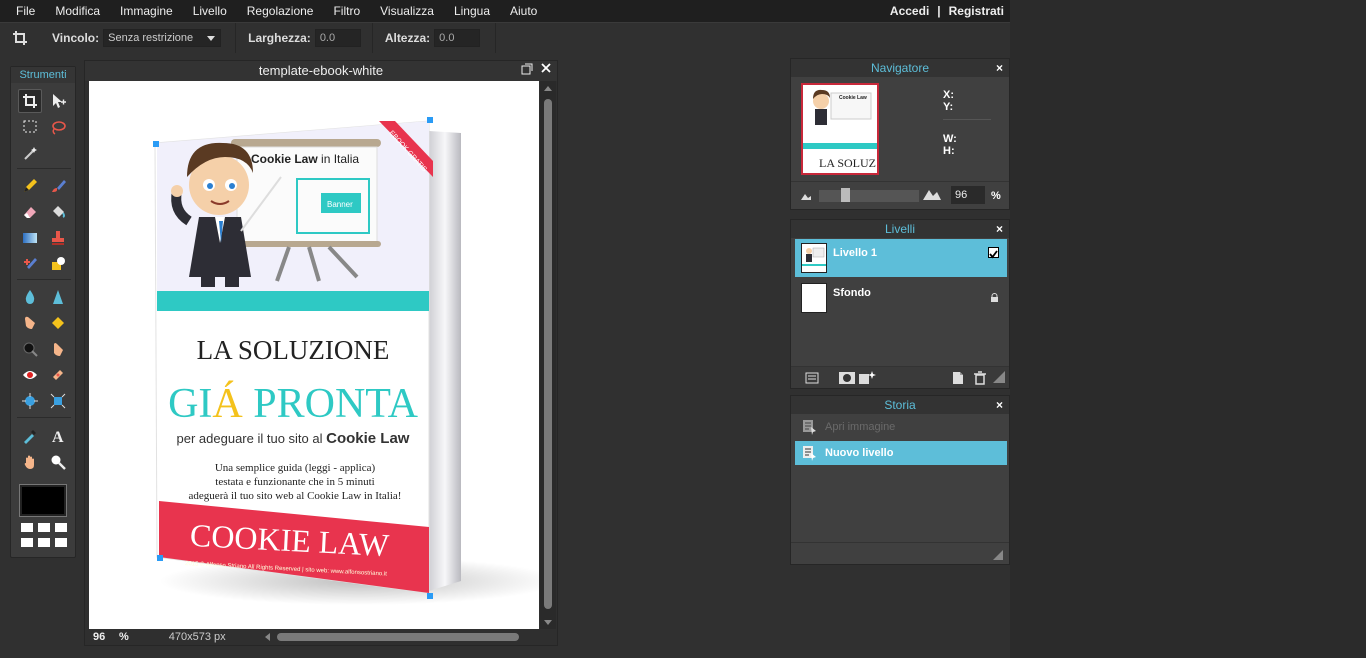  I want to click on marquee-tool, so click(30, 127).